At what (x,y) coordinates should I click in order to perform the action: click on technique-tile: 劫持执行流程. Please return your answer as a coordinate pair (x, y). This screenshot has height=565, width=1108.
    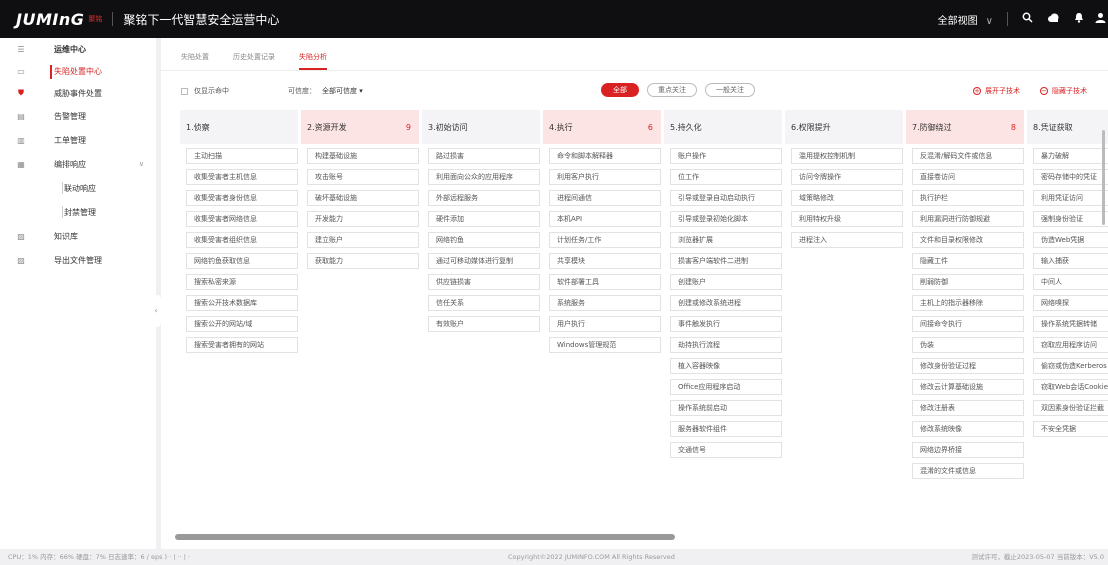
    Looking at the image, I should click on (726, 345).